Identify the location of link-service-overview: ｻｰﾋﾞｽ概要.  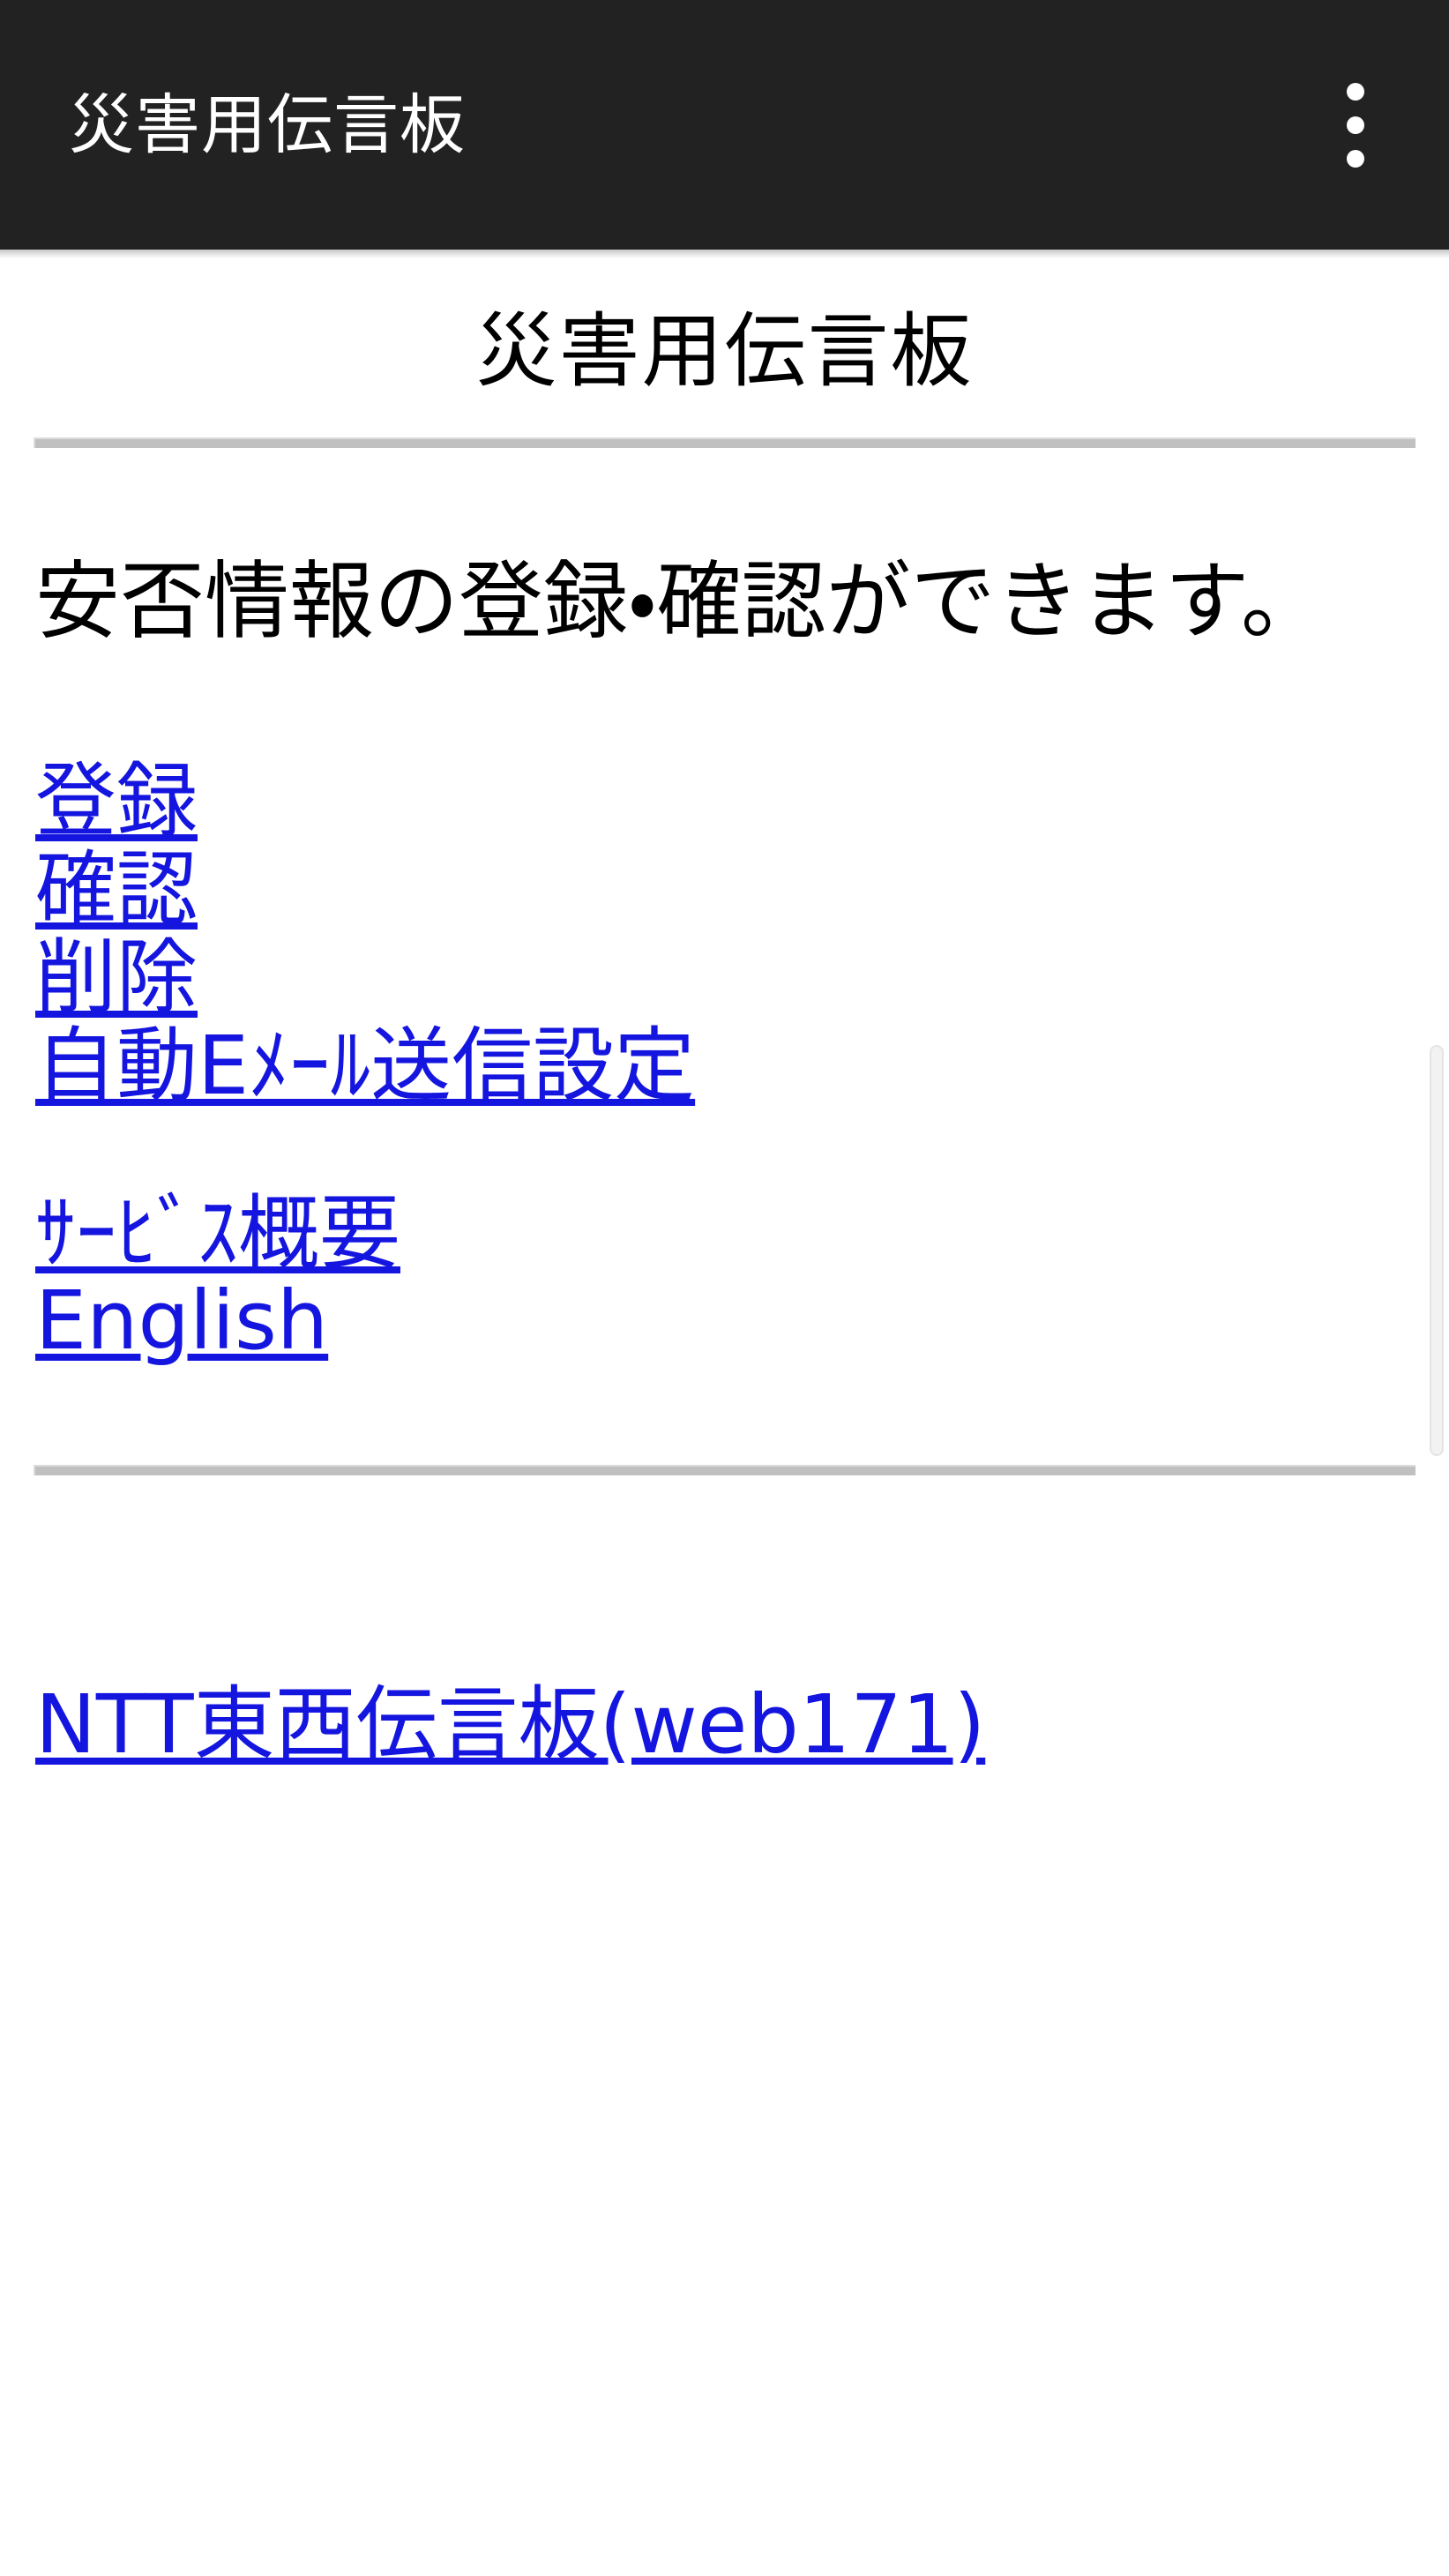
(218, 1233).